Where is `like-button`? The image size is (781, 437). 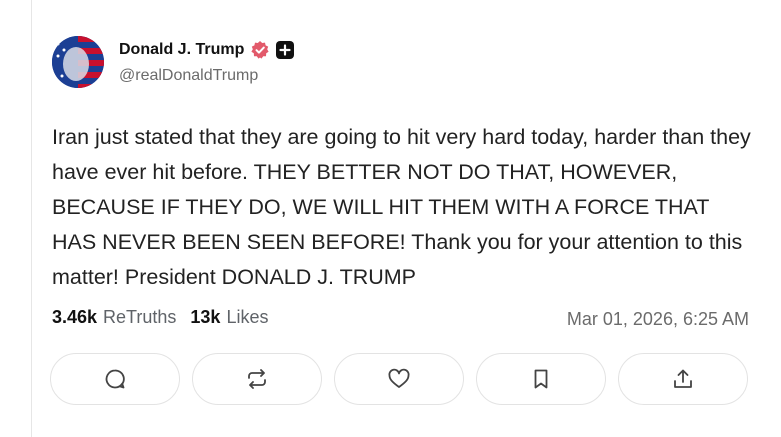
like-button is located at coordinates (399, 379).